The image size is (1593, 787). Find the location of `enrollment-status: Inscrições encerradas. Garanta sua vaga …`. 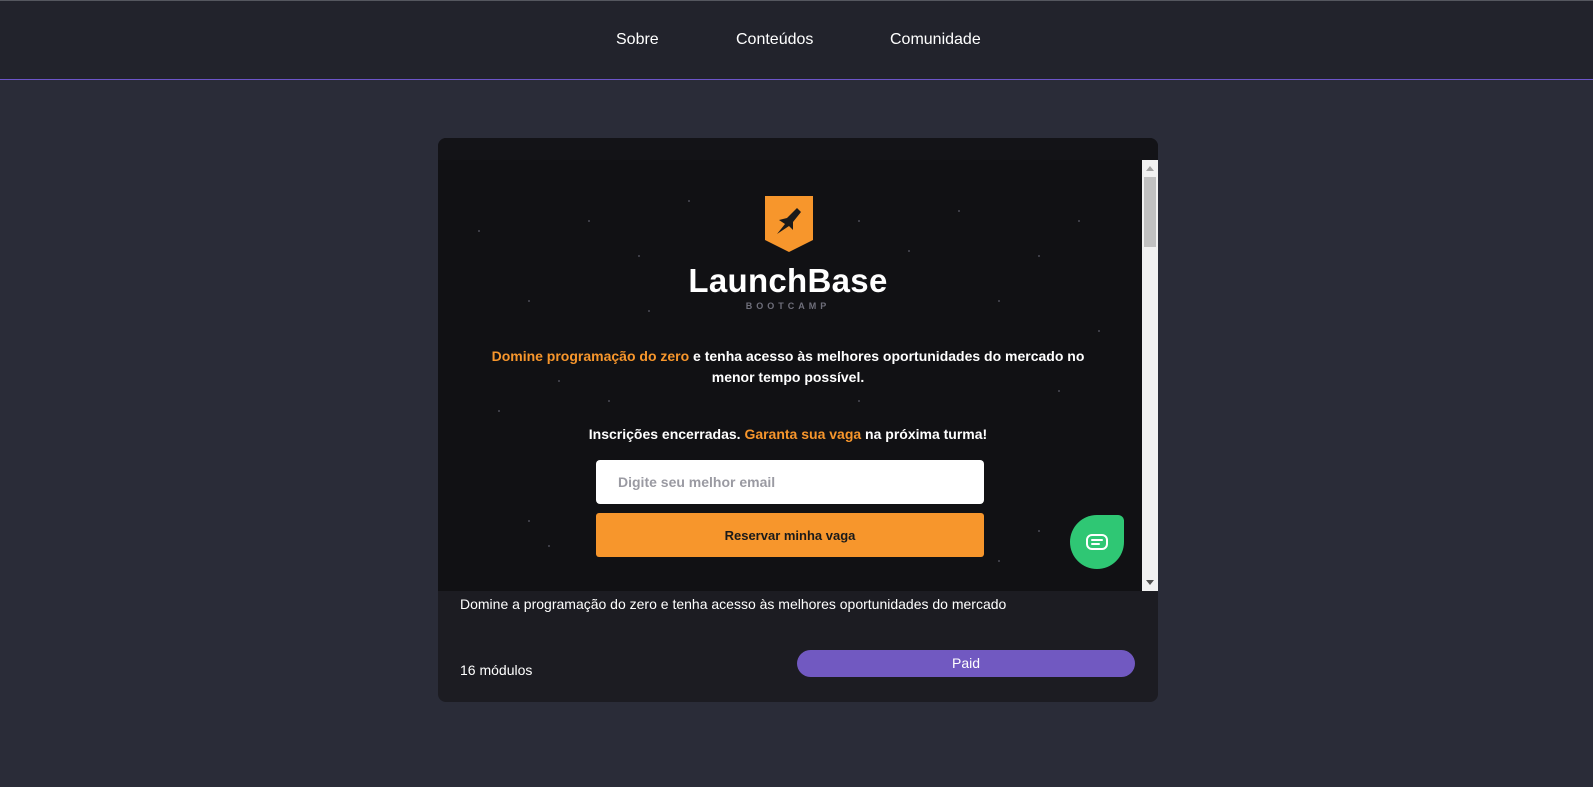

enrollment-status: Inscrições encerradas. Garanta sua vaga … is located at coordinates (788, 434).